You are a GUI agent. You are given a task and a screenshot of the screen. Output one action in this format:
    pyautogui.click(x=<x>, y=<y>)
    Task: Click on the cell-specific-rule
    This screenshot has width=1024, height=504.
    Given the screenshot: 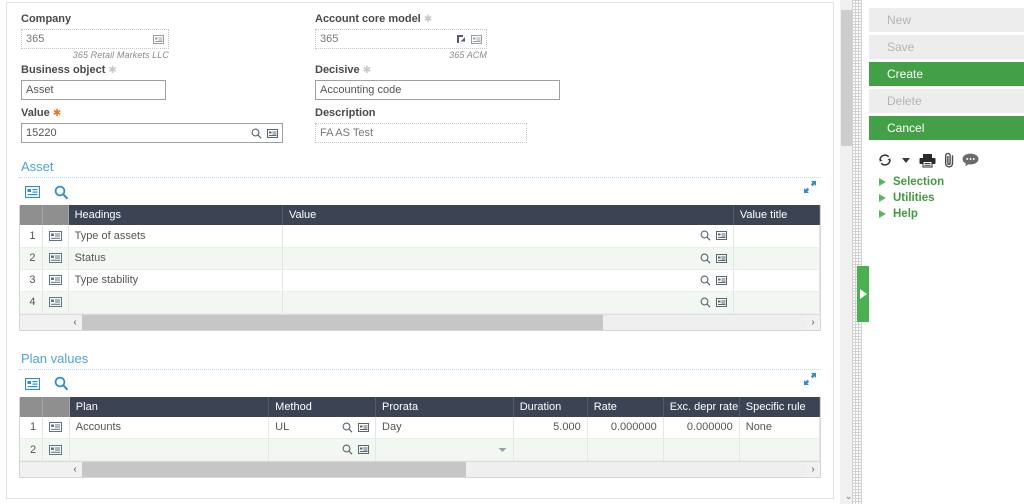 What is the action you would take?
    pyautogui.click(x=780, y=449)
    